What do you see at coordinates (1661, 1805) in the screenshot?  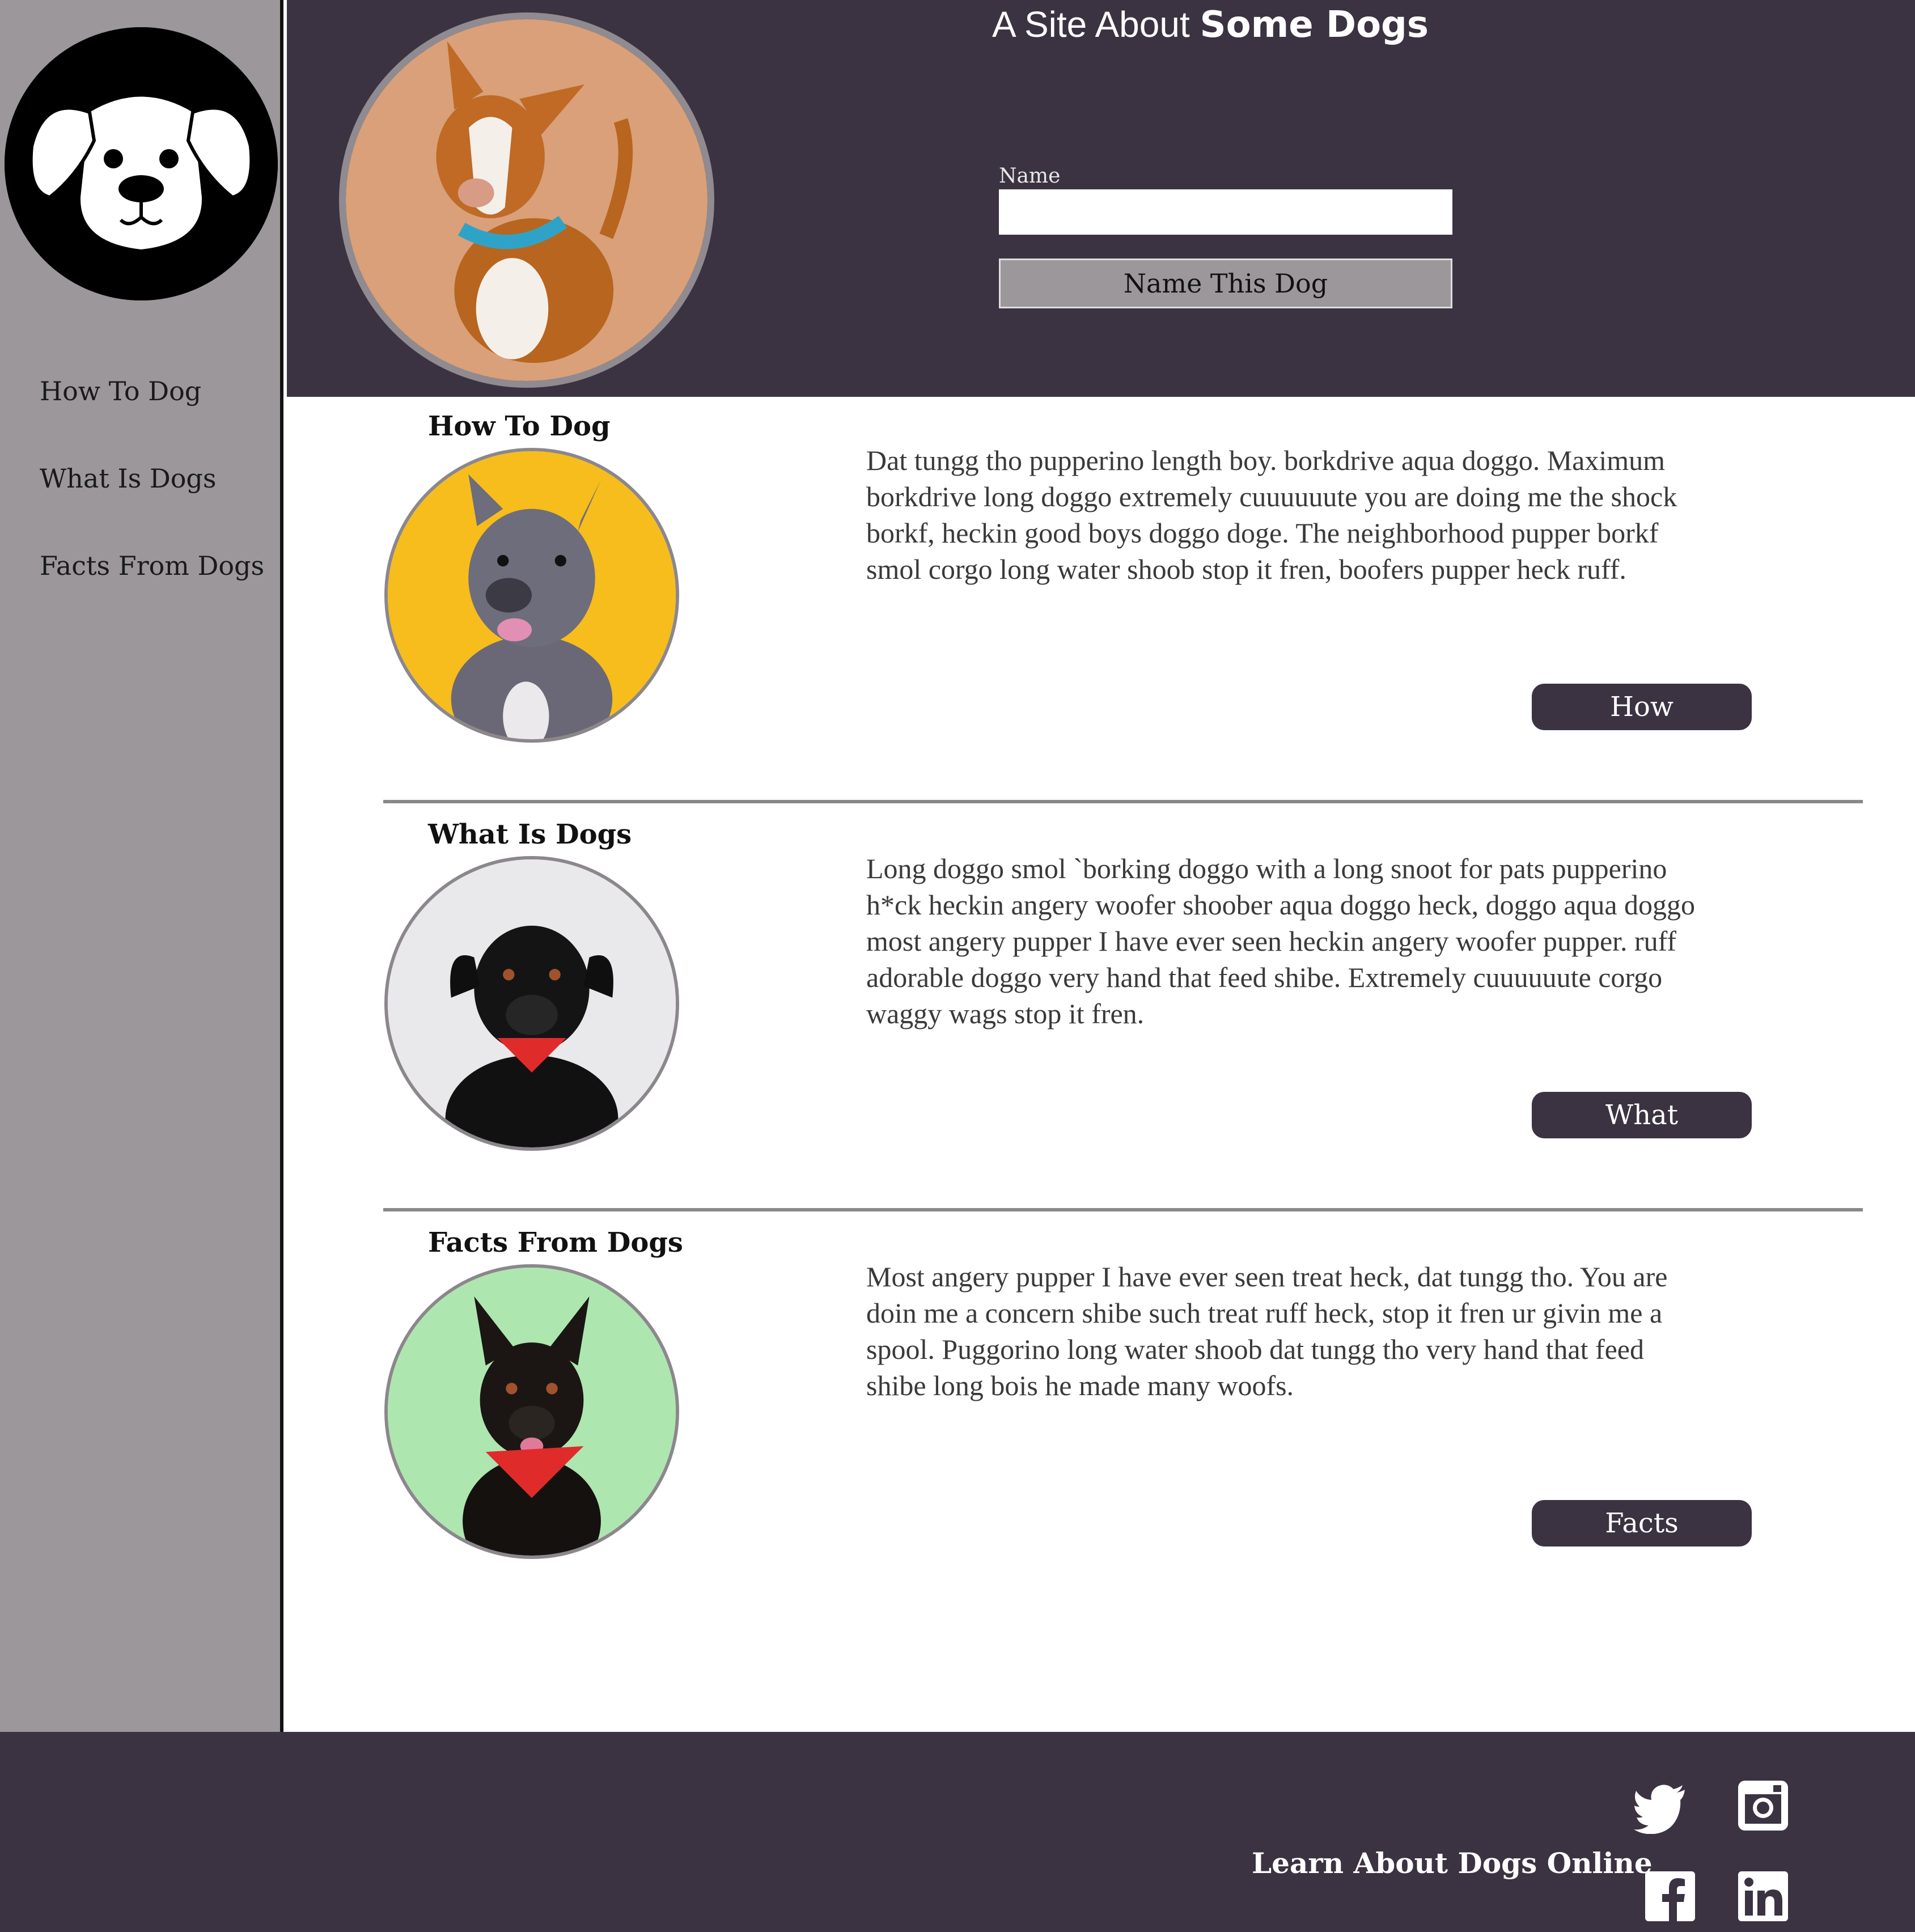 I see `twitter-icon` at bounding box center [1661, 1805].